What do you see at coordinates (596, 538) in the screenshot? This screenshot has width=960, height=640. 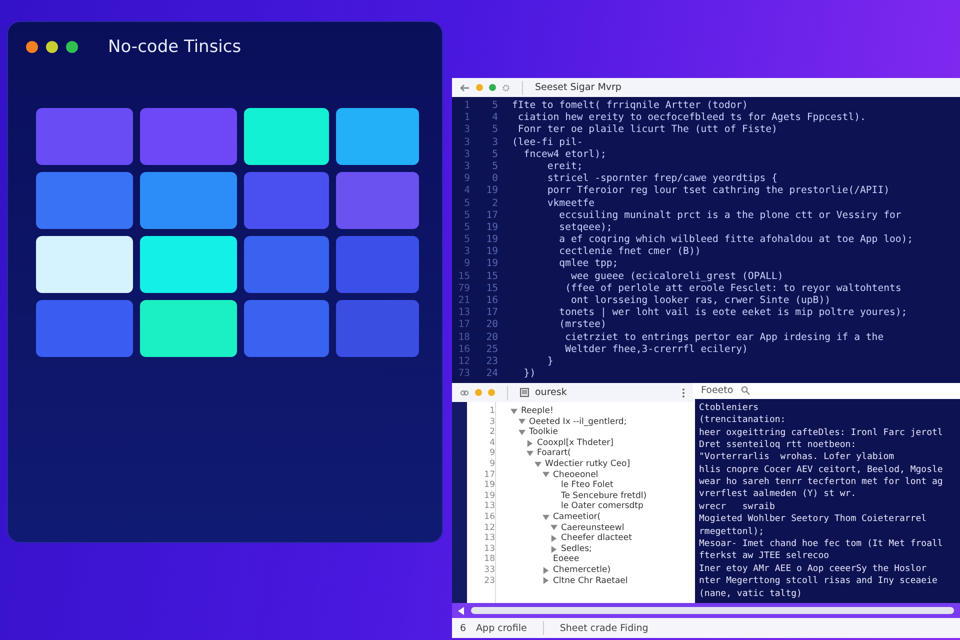 I see `outline-item: Cheefer dlacteet` at bounding box center [596, 538].